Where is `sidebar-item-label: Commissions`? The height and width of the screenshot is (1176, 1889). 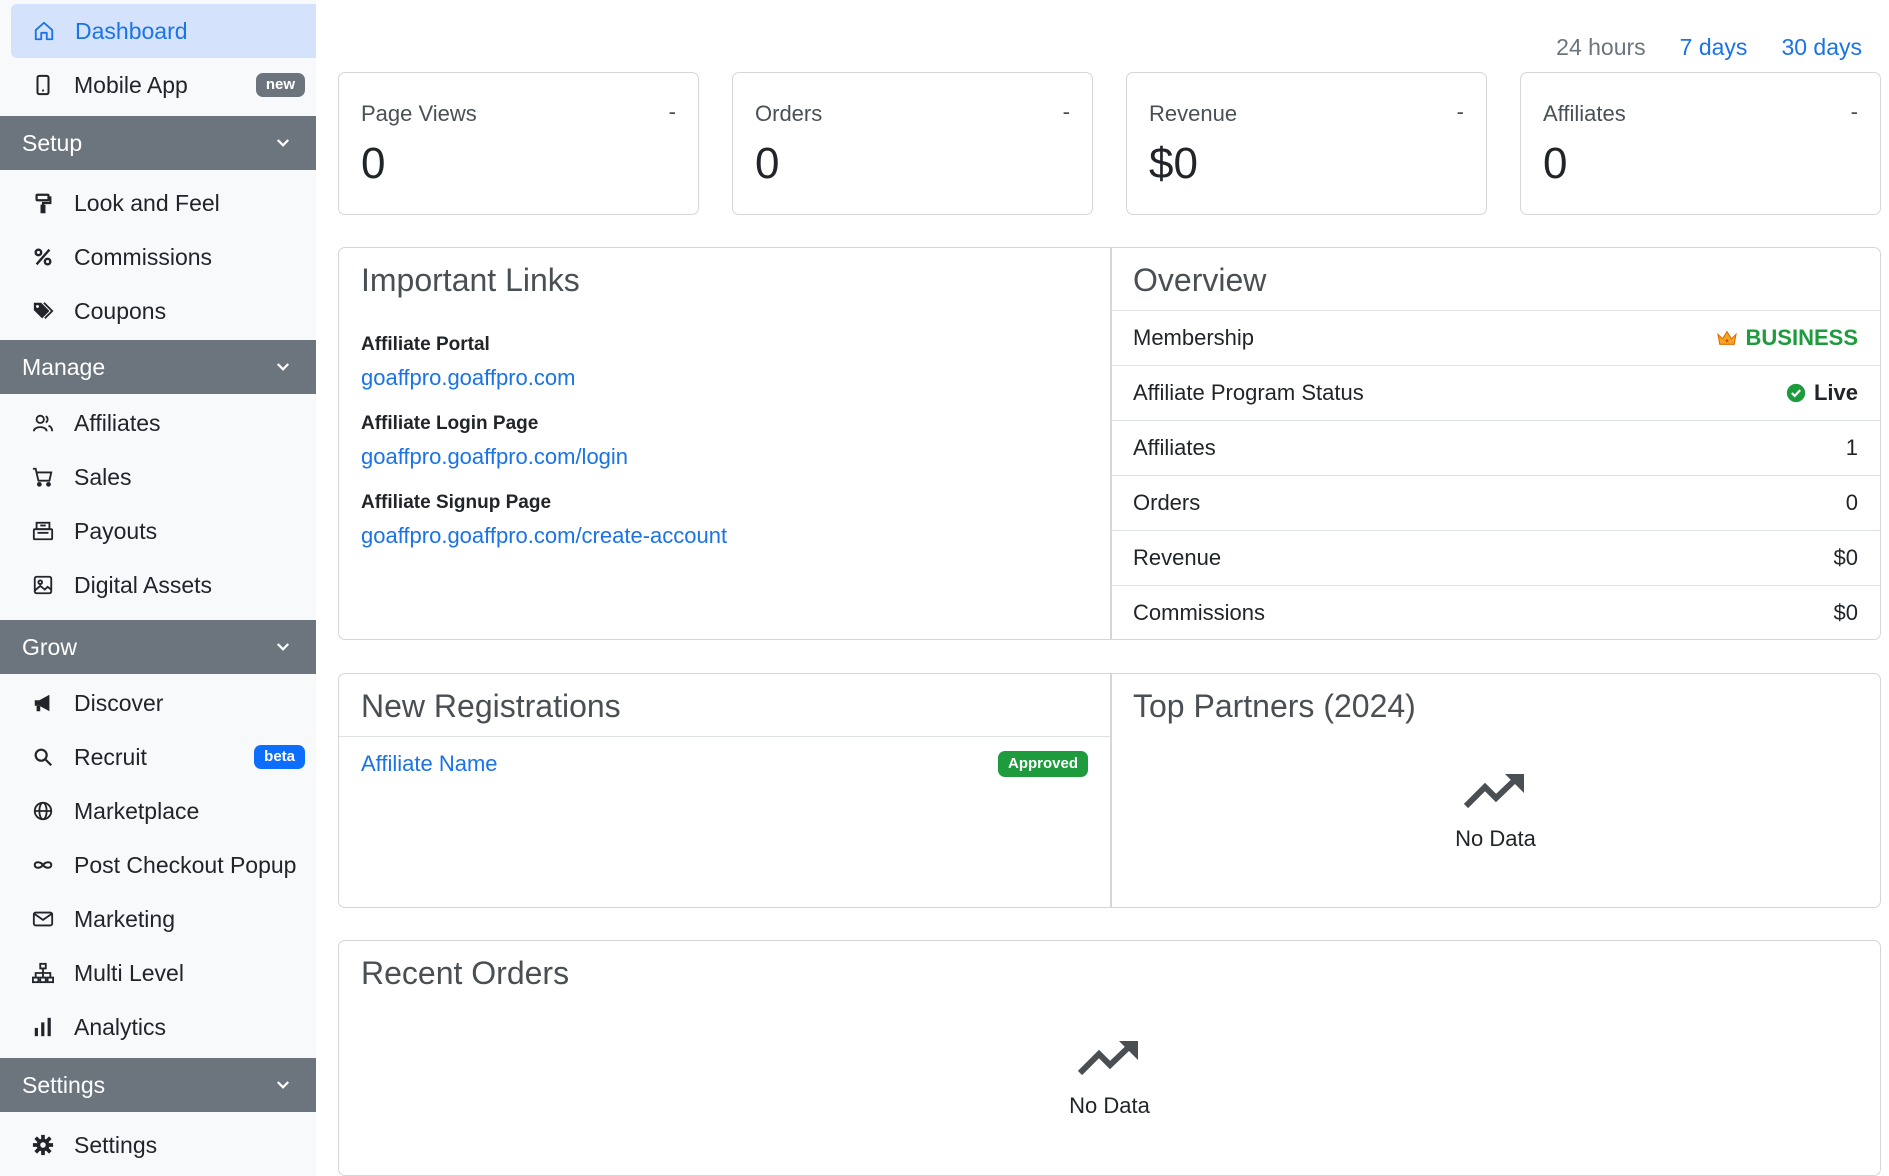 sidebar-item-label: Commissions is located at coordinates (143, 256).